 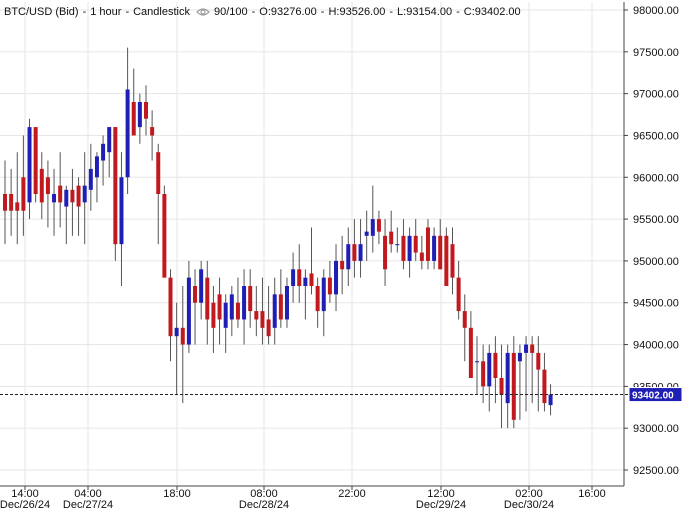 I want to click on y-tick-label: 96500.00, so click(x=656, y=136).